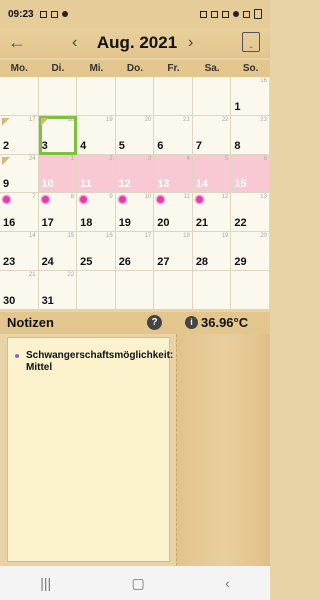  I want to click on day-number: 30, so click(9, 300).